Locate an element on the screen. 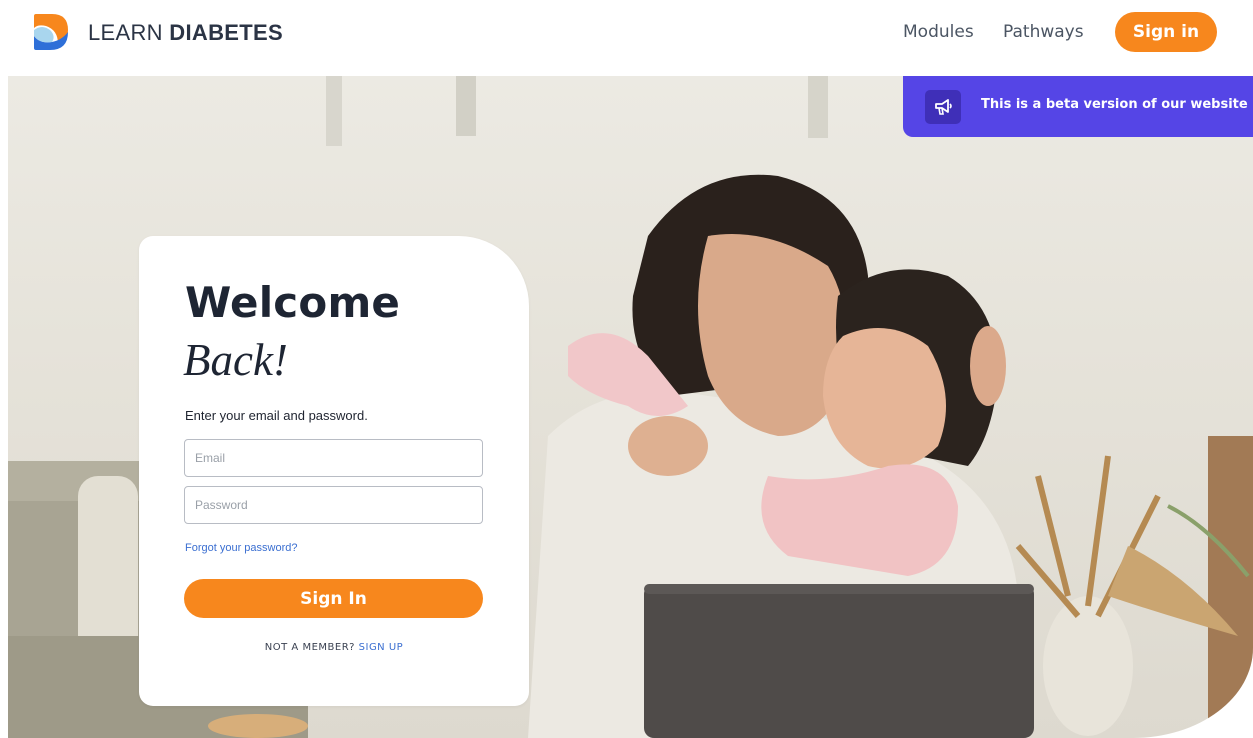 This screenshot has height=738, width=1253. not-member-text: NOT A MEMBER? is located at coordinates (309, 647).